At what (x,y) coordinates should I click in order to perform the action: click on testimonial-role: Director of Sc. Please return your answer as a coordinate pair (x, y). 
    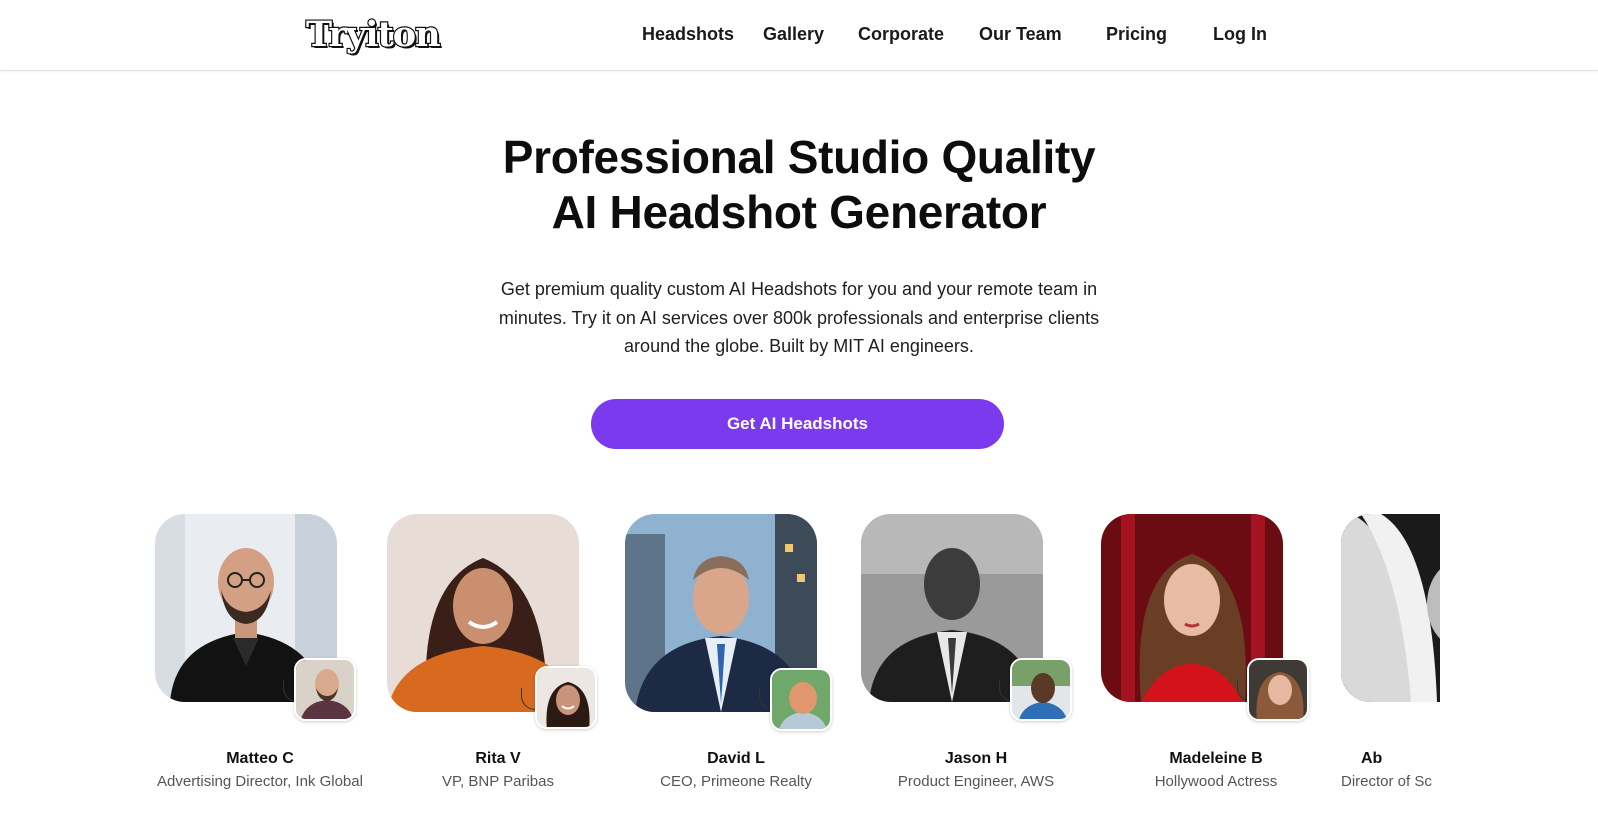
    Looking at the image, I should click on (1386, 781).